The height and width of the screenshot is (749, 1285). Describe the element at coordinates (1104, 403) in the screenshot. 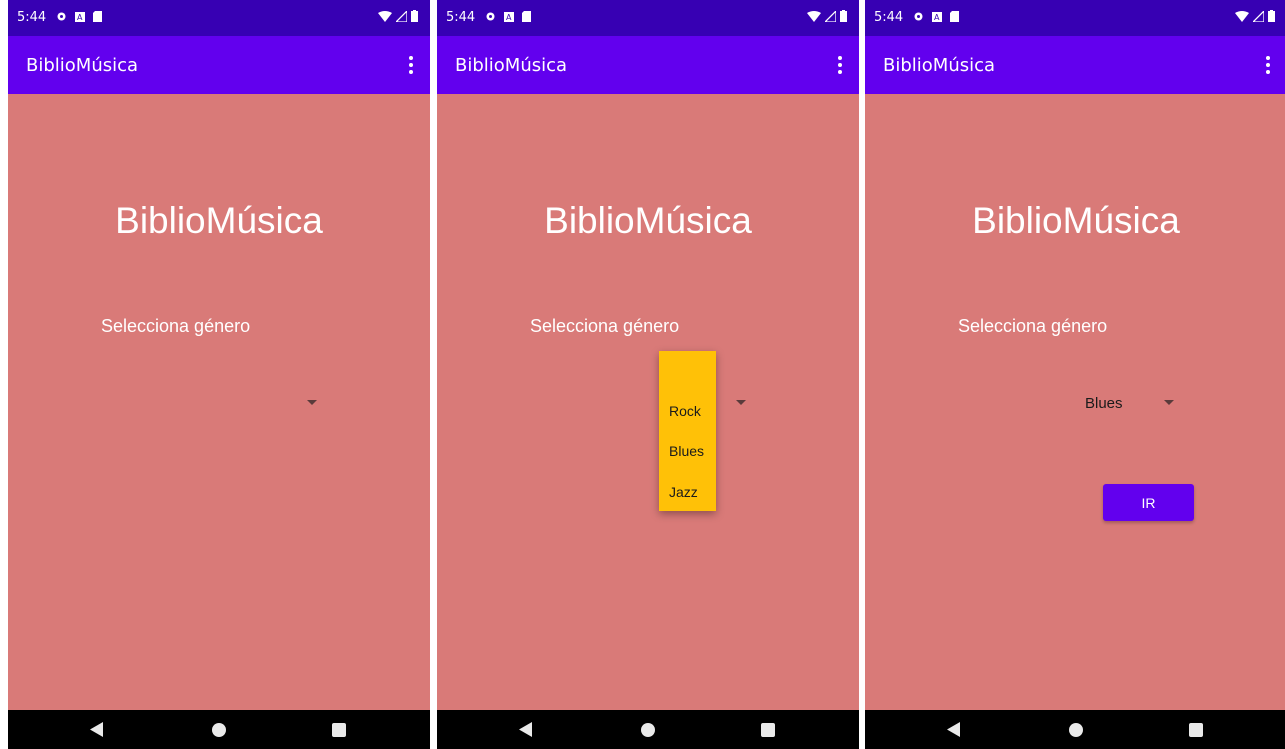

I see `spinner-value: Blues` at that location.